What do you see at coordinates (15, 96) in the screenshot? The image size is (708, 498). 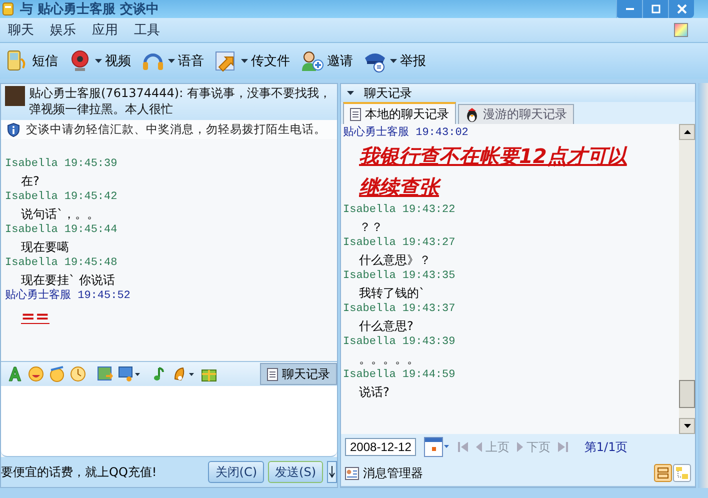 I see `avatar` at bounding box center [15, 96].